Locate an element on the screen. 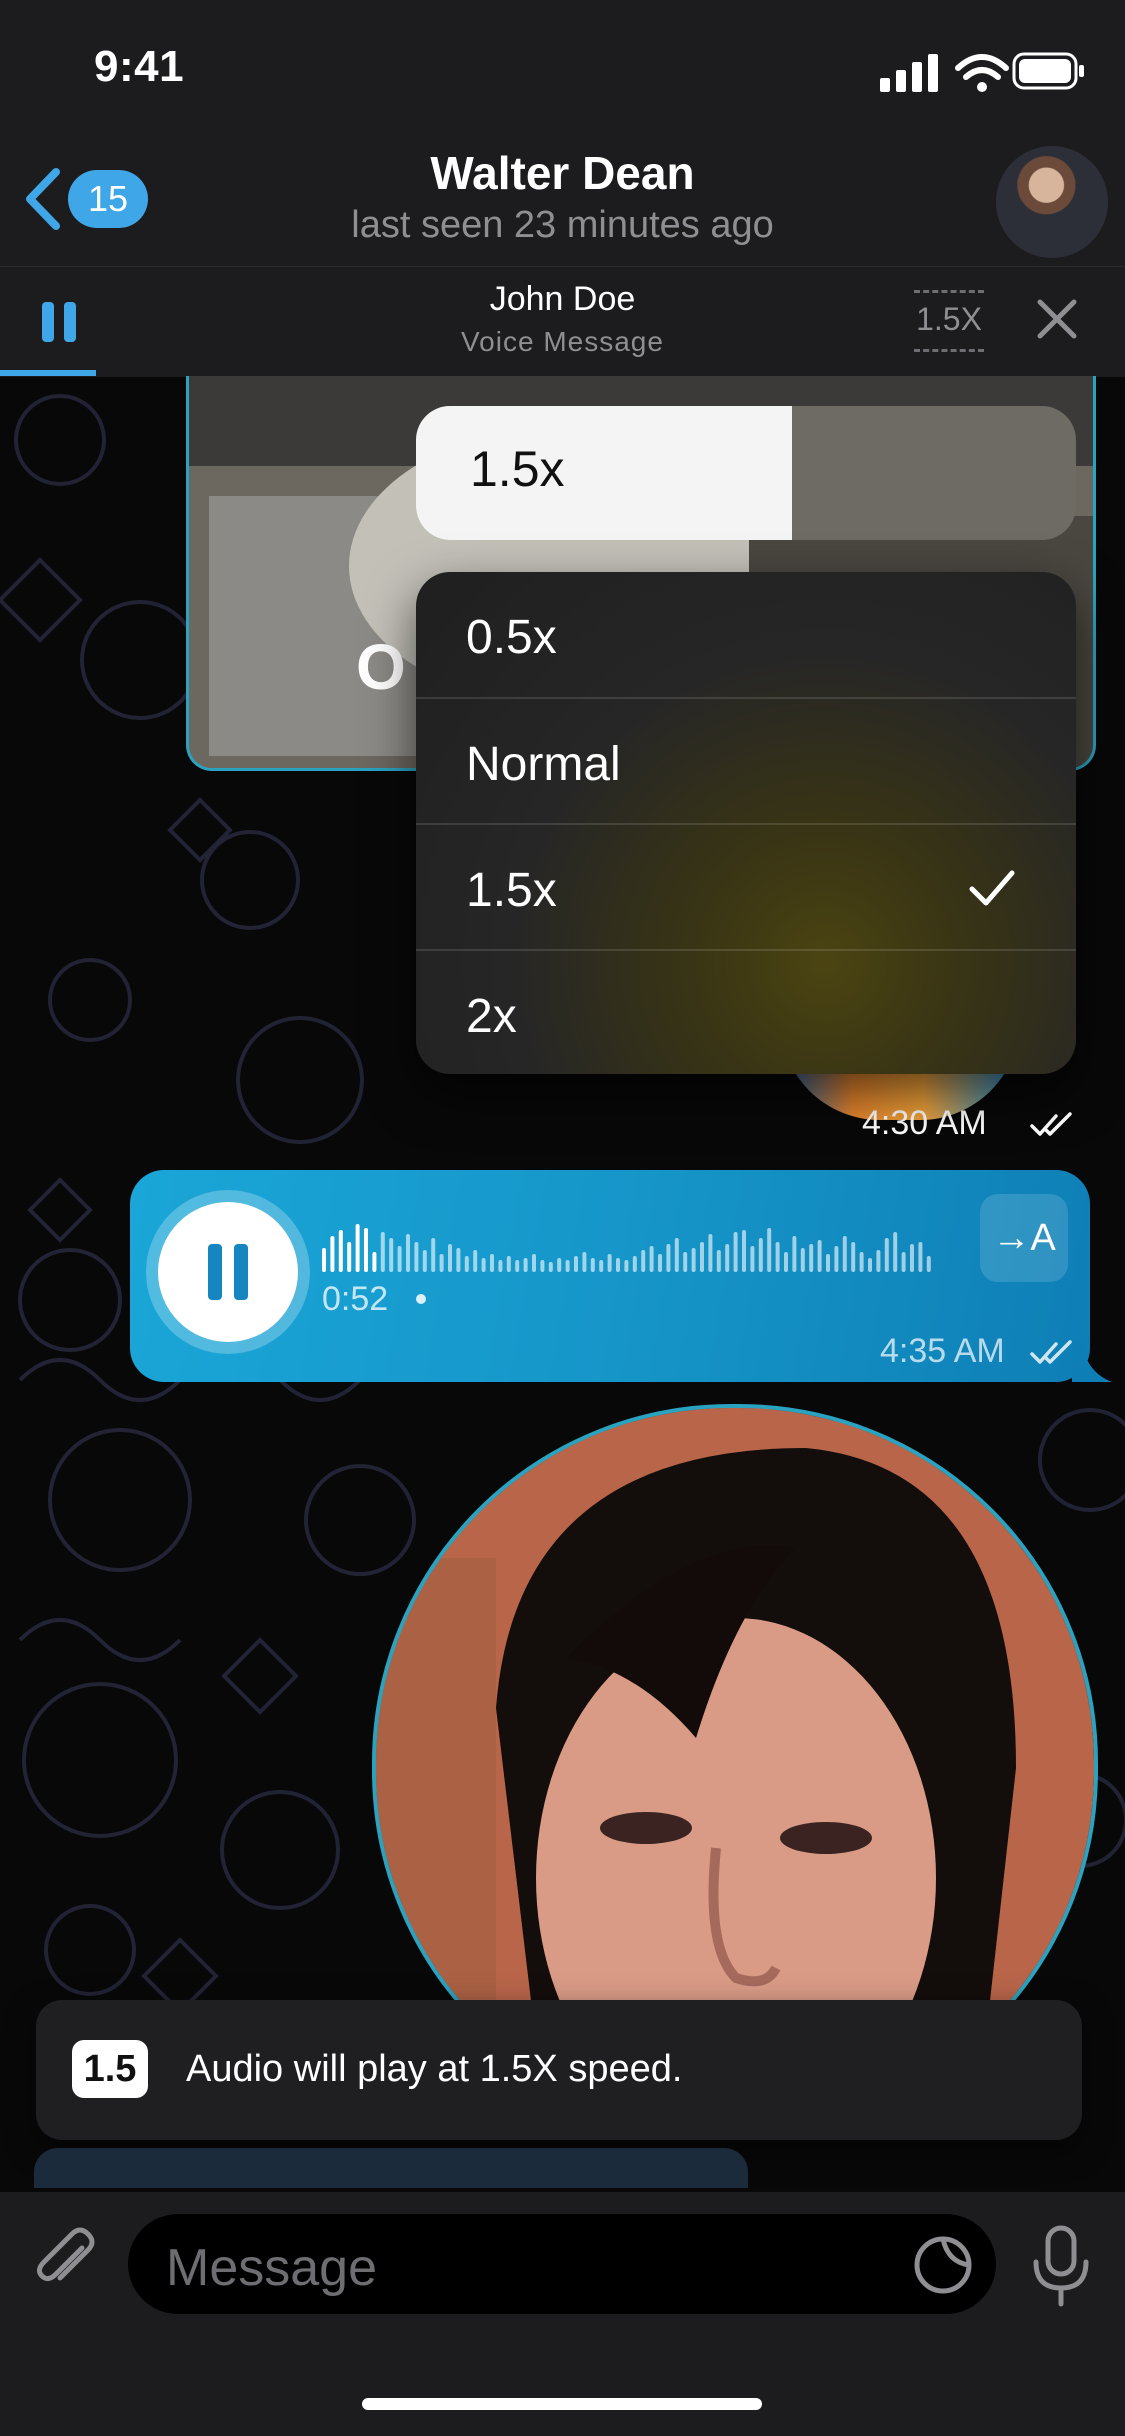  transcribe-button: →A is located at coordinates (1024, 1238).